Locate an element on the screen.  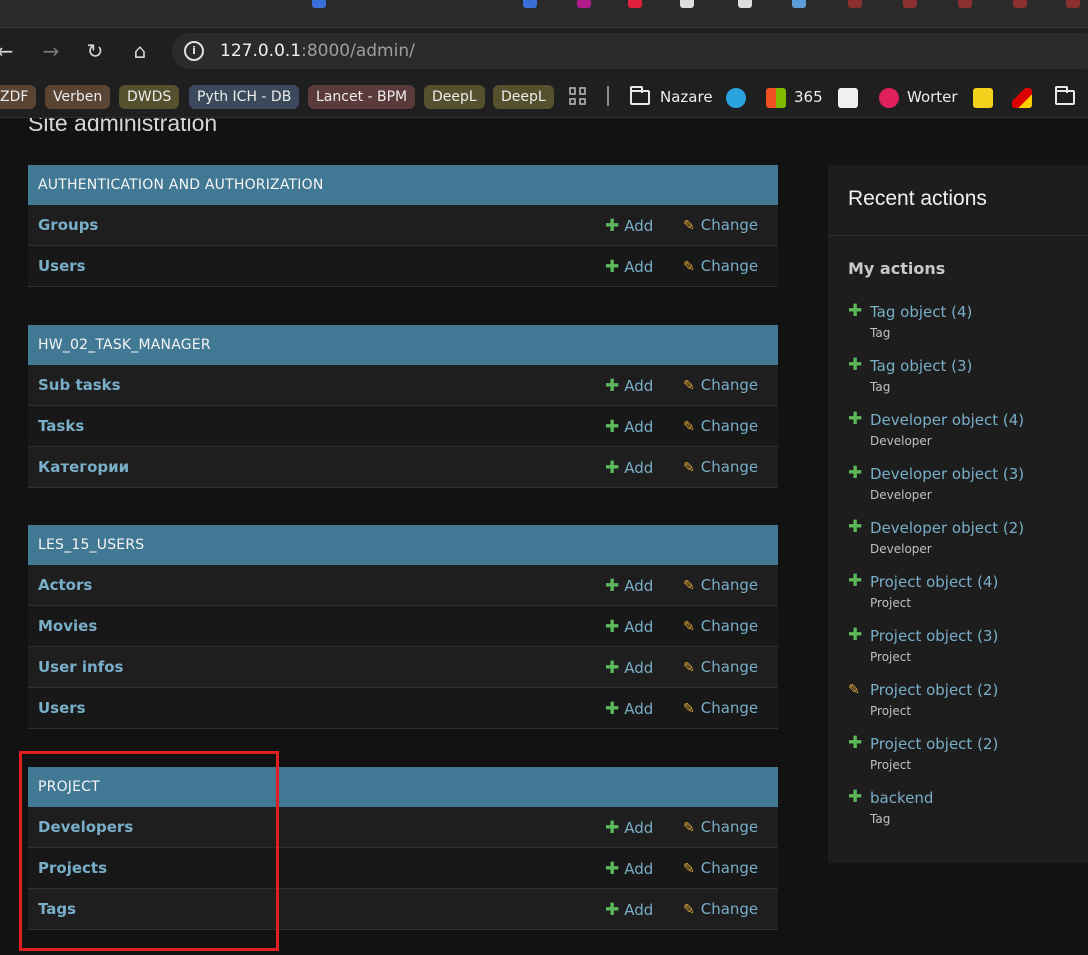
bookmark-365: 365 is located at coordinates (794, 97).